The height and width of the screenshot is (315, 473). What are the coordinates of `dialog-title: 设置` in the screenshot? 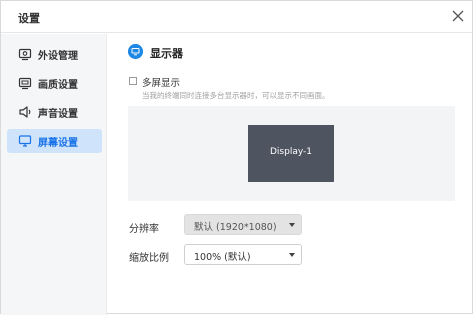 It's located at (29, 18).